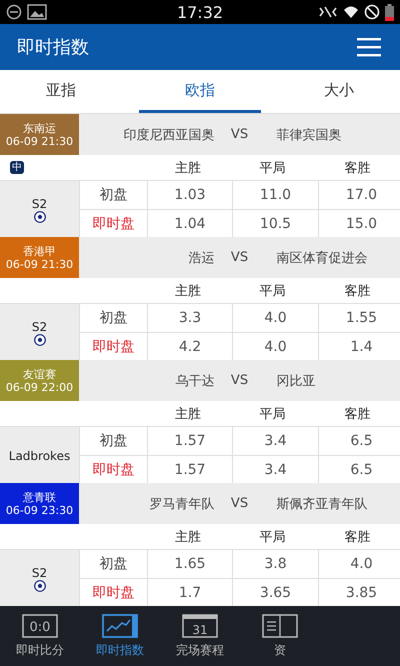 The width and height of the screenshot is (400, 666). What do you see at coordinates (201, 258) in the screenshot?
I see `home-team: 浩运` at bounding box center [201, 258].